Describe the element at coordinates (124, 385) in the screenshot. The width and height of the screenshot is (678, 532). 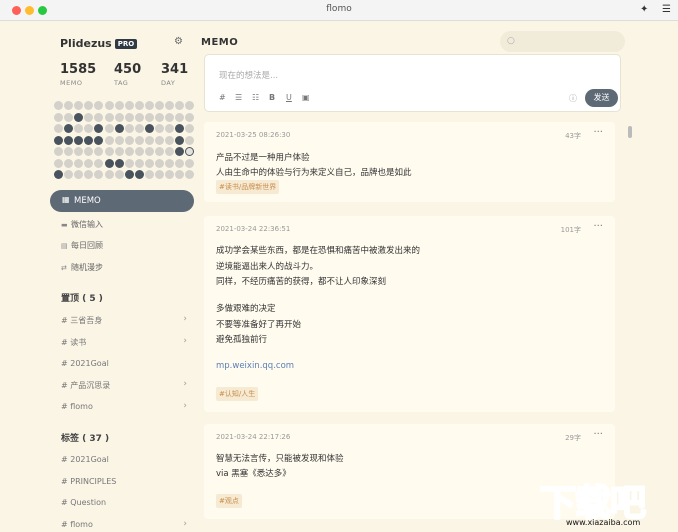
I see `pinned-tag: # 产品沉思录 ›` at that location.